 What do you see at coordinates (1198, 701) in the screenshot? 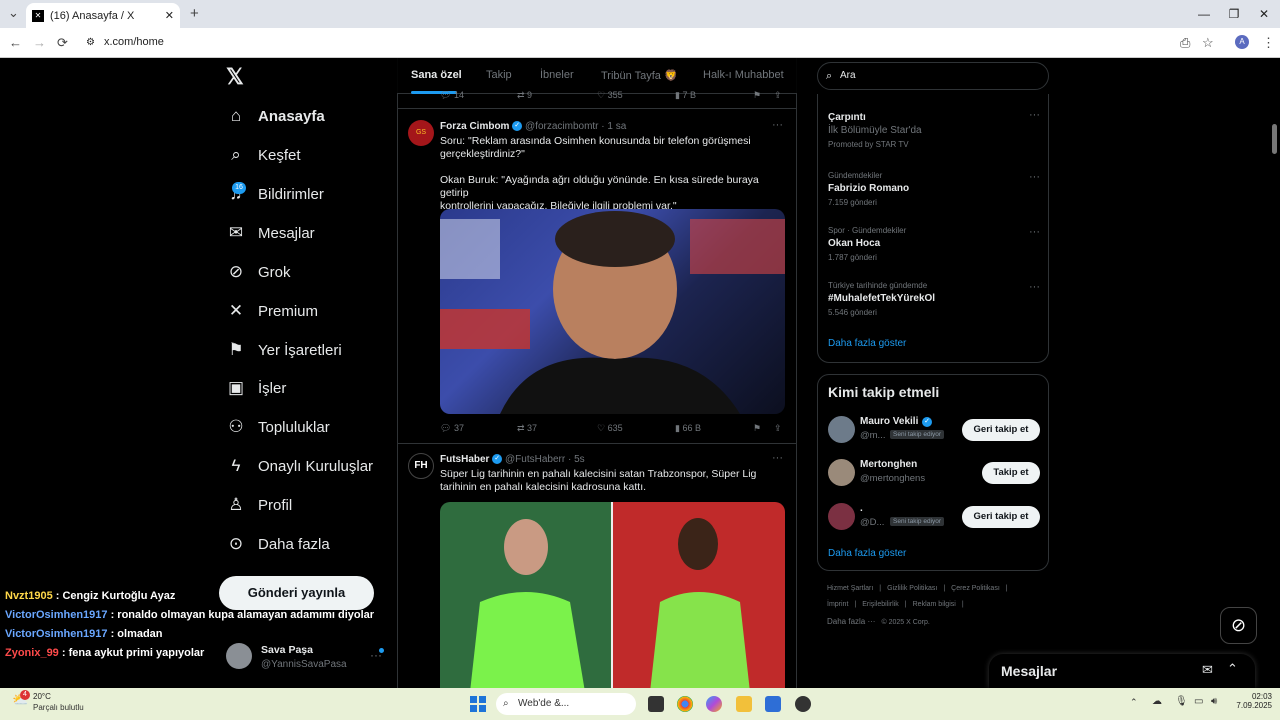
I see `network-icon: ▭` at bounding box center [1198, 701].